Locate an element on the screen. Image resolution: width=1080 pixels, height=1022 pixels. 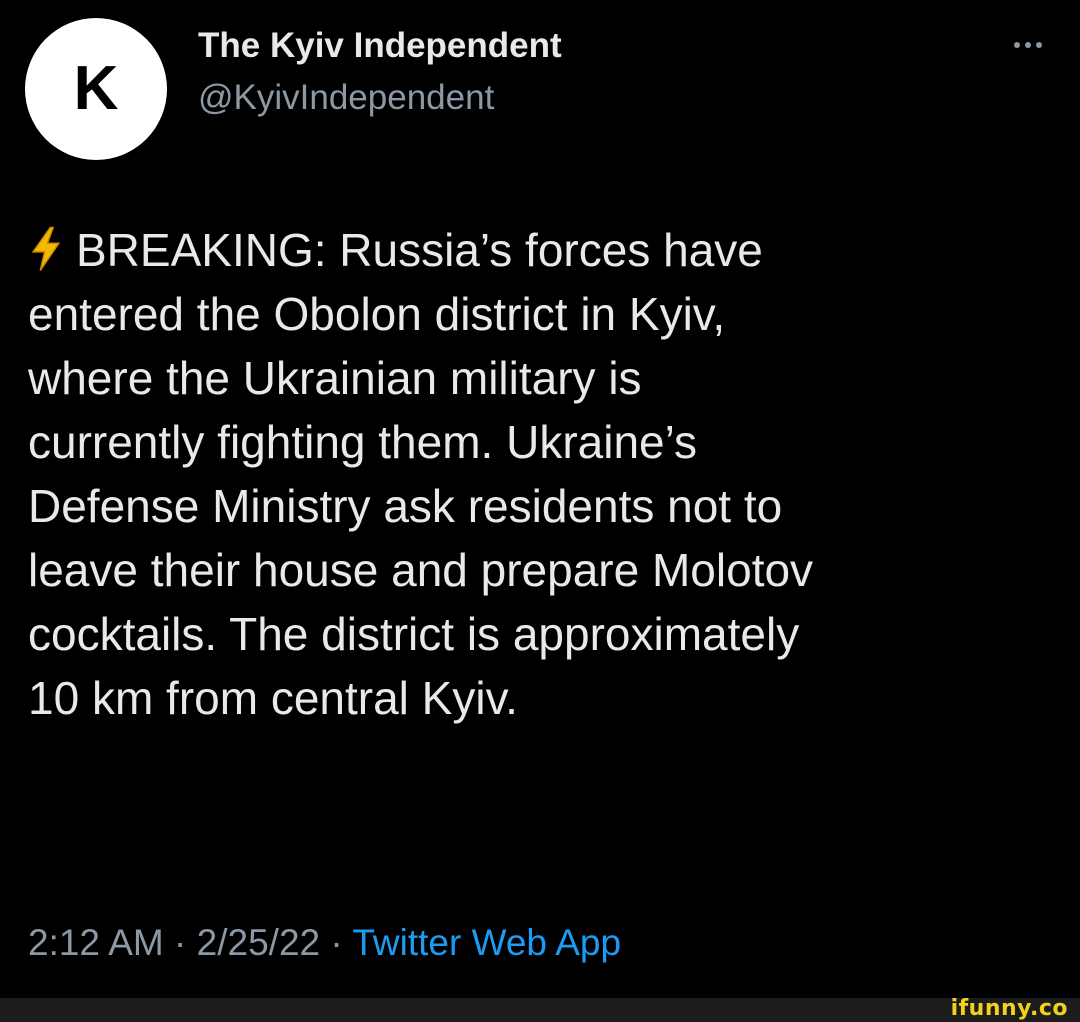
tweet-date: 2/25/22 is located at coordinates (258, 942).